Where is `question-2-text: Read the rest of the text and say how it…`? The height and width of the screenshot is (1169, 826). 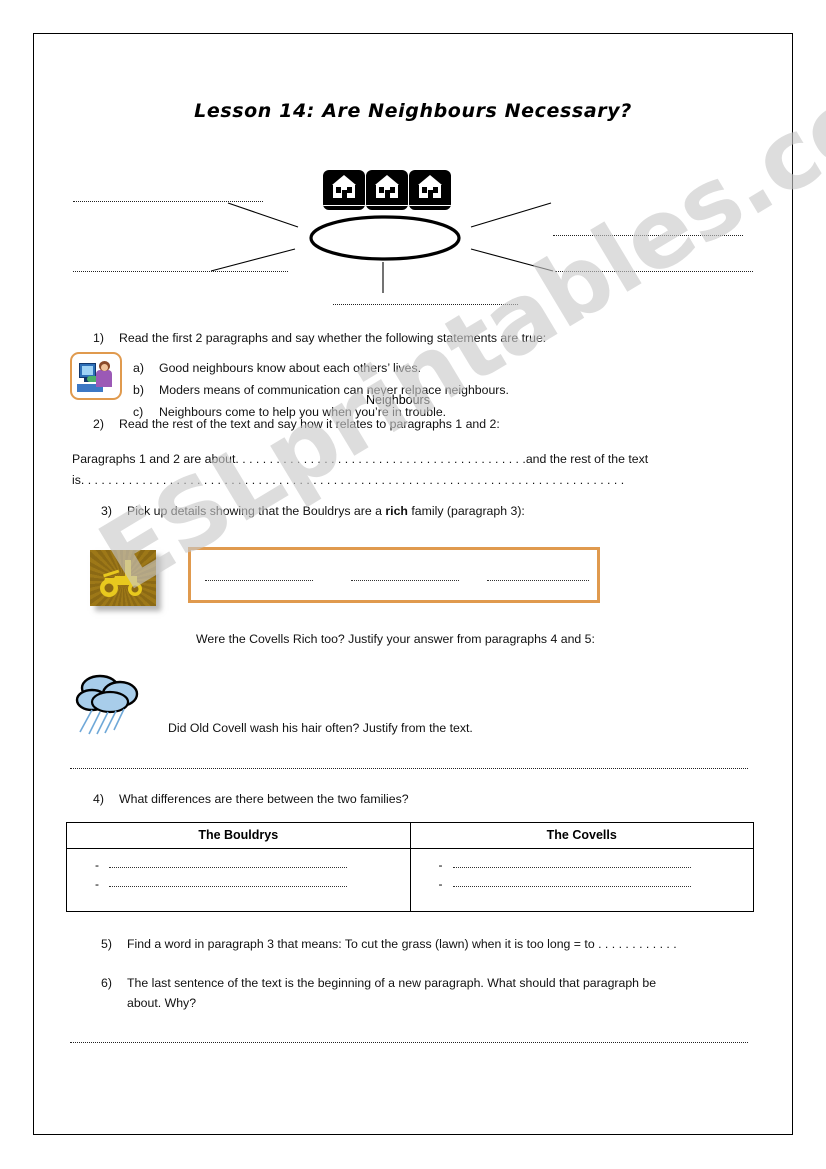 question-2-text: Read the rest of the text and say how it… is located at coordinates (309, 424).